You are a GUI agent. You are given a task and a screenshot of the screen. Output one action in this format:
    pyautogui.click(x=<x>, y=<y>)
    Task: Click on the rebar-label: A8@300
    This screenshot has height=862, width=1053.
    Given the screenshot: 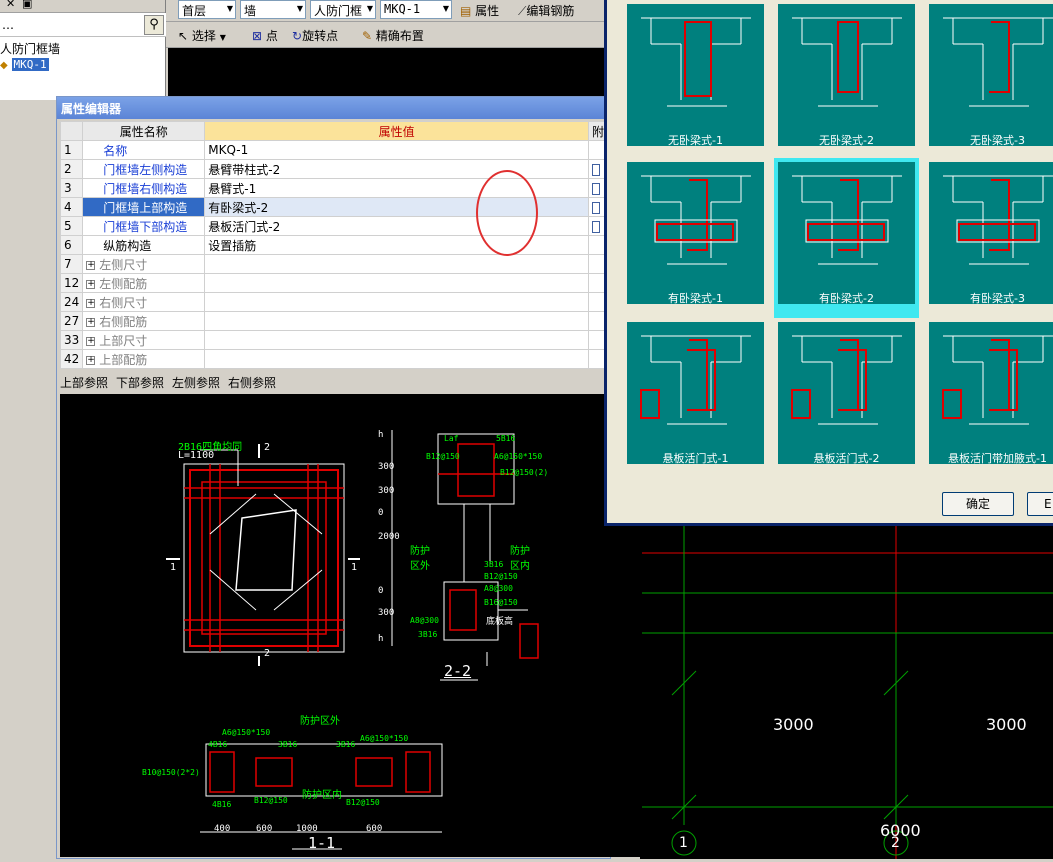 What is the action you would take?
    pyautogui.click(x=498, y=588)
    